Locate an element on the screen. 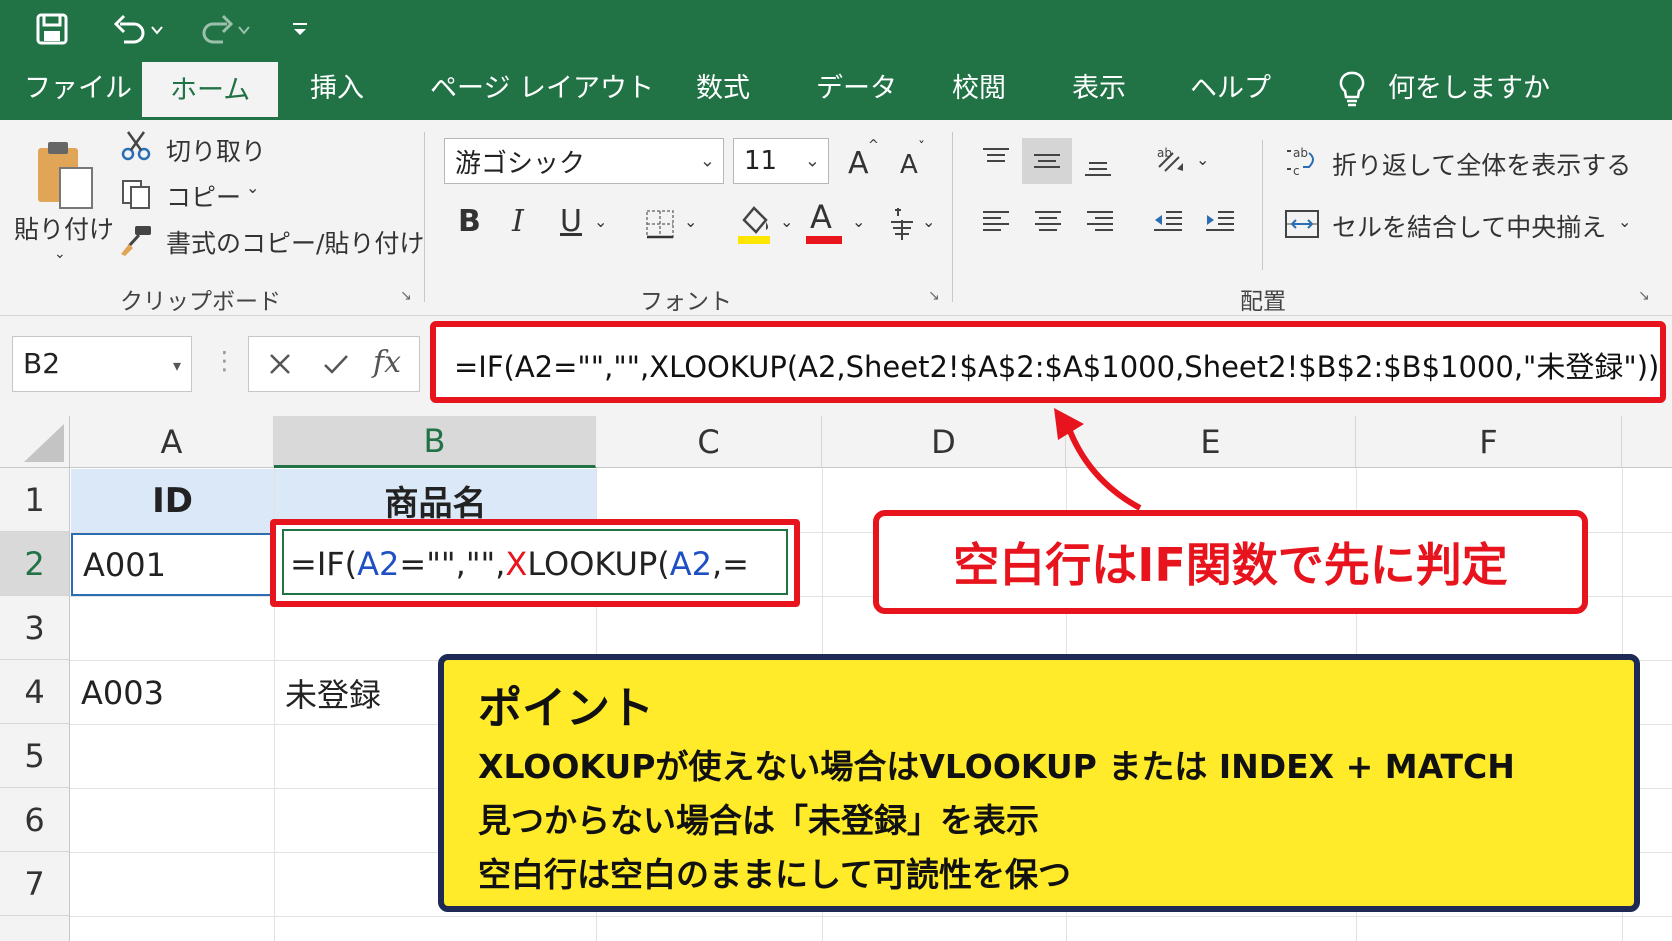 This screenshot has height=941, width=1672. alignment-group-label: 配置 is located at coordinates (1263, 302).